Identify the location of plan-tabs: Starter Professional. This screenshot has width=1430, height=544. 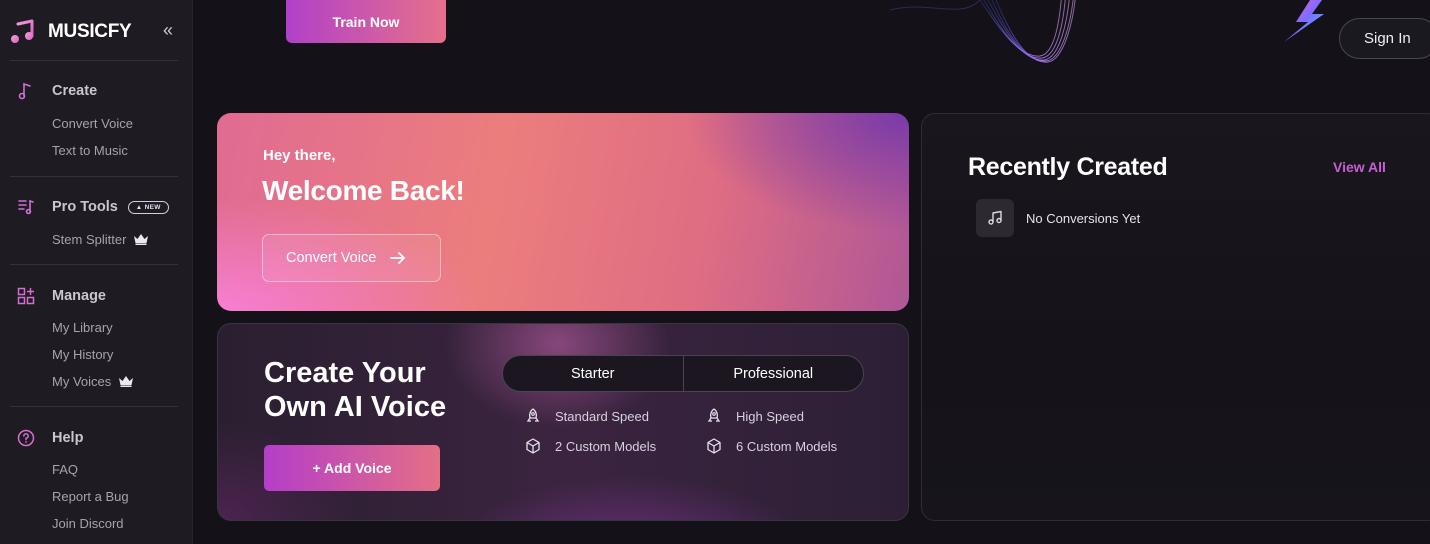
(683, 373).